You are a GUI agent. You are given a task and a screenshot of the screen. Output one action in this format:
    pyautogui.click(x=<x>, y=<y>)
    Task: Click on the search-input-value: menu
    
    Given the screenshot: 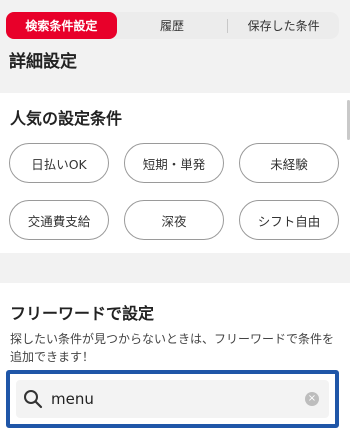 What is the action you would take?
    pyautogui.click(x=178, y=399)
    